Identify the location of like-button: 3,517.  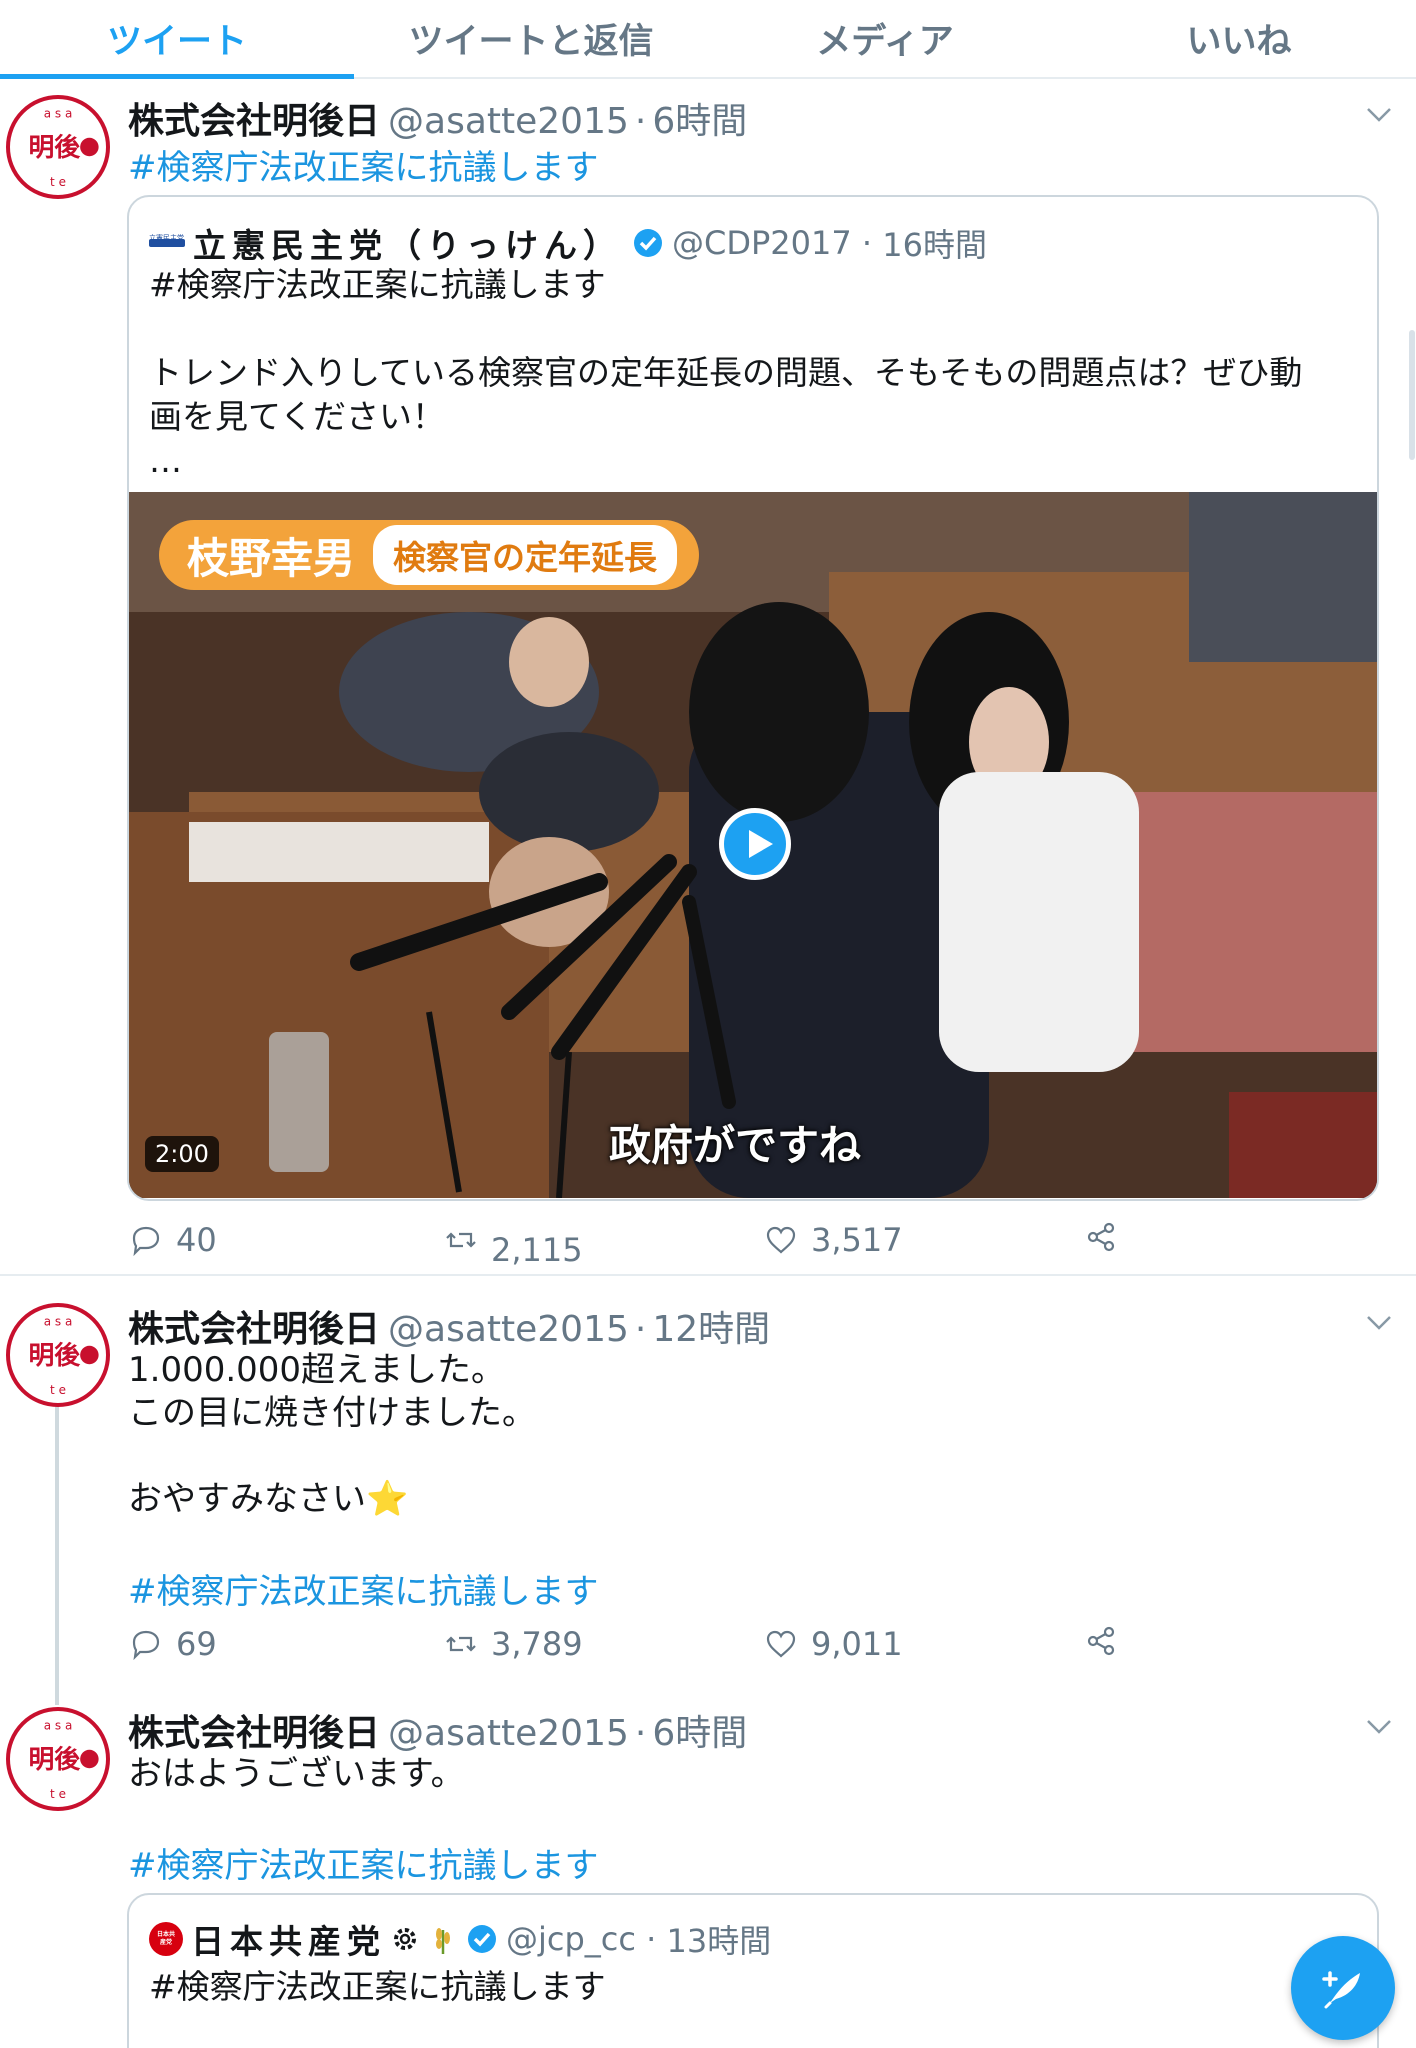
(834, 1240).